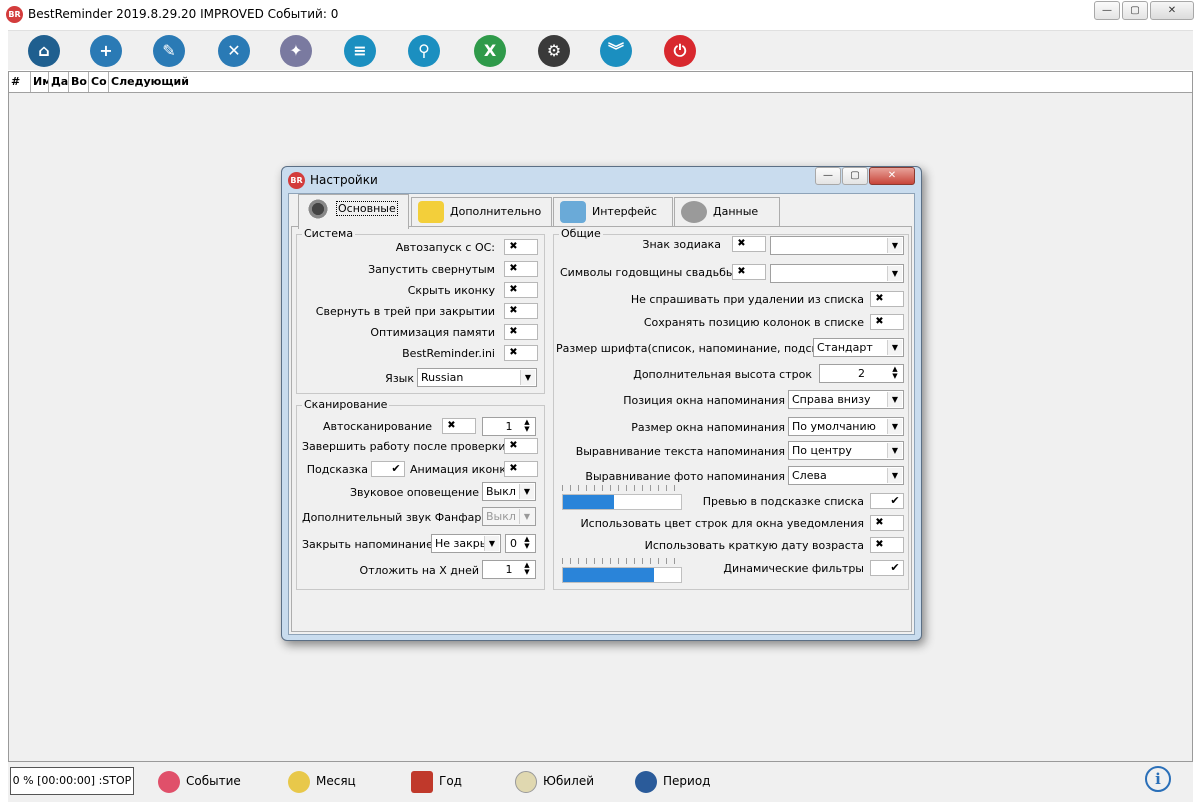  What do you see at coordinates (99, 82) in the screenshot?
I see `col-header-event: Со` at bounding box center [99, 82].